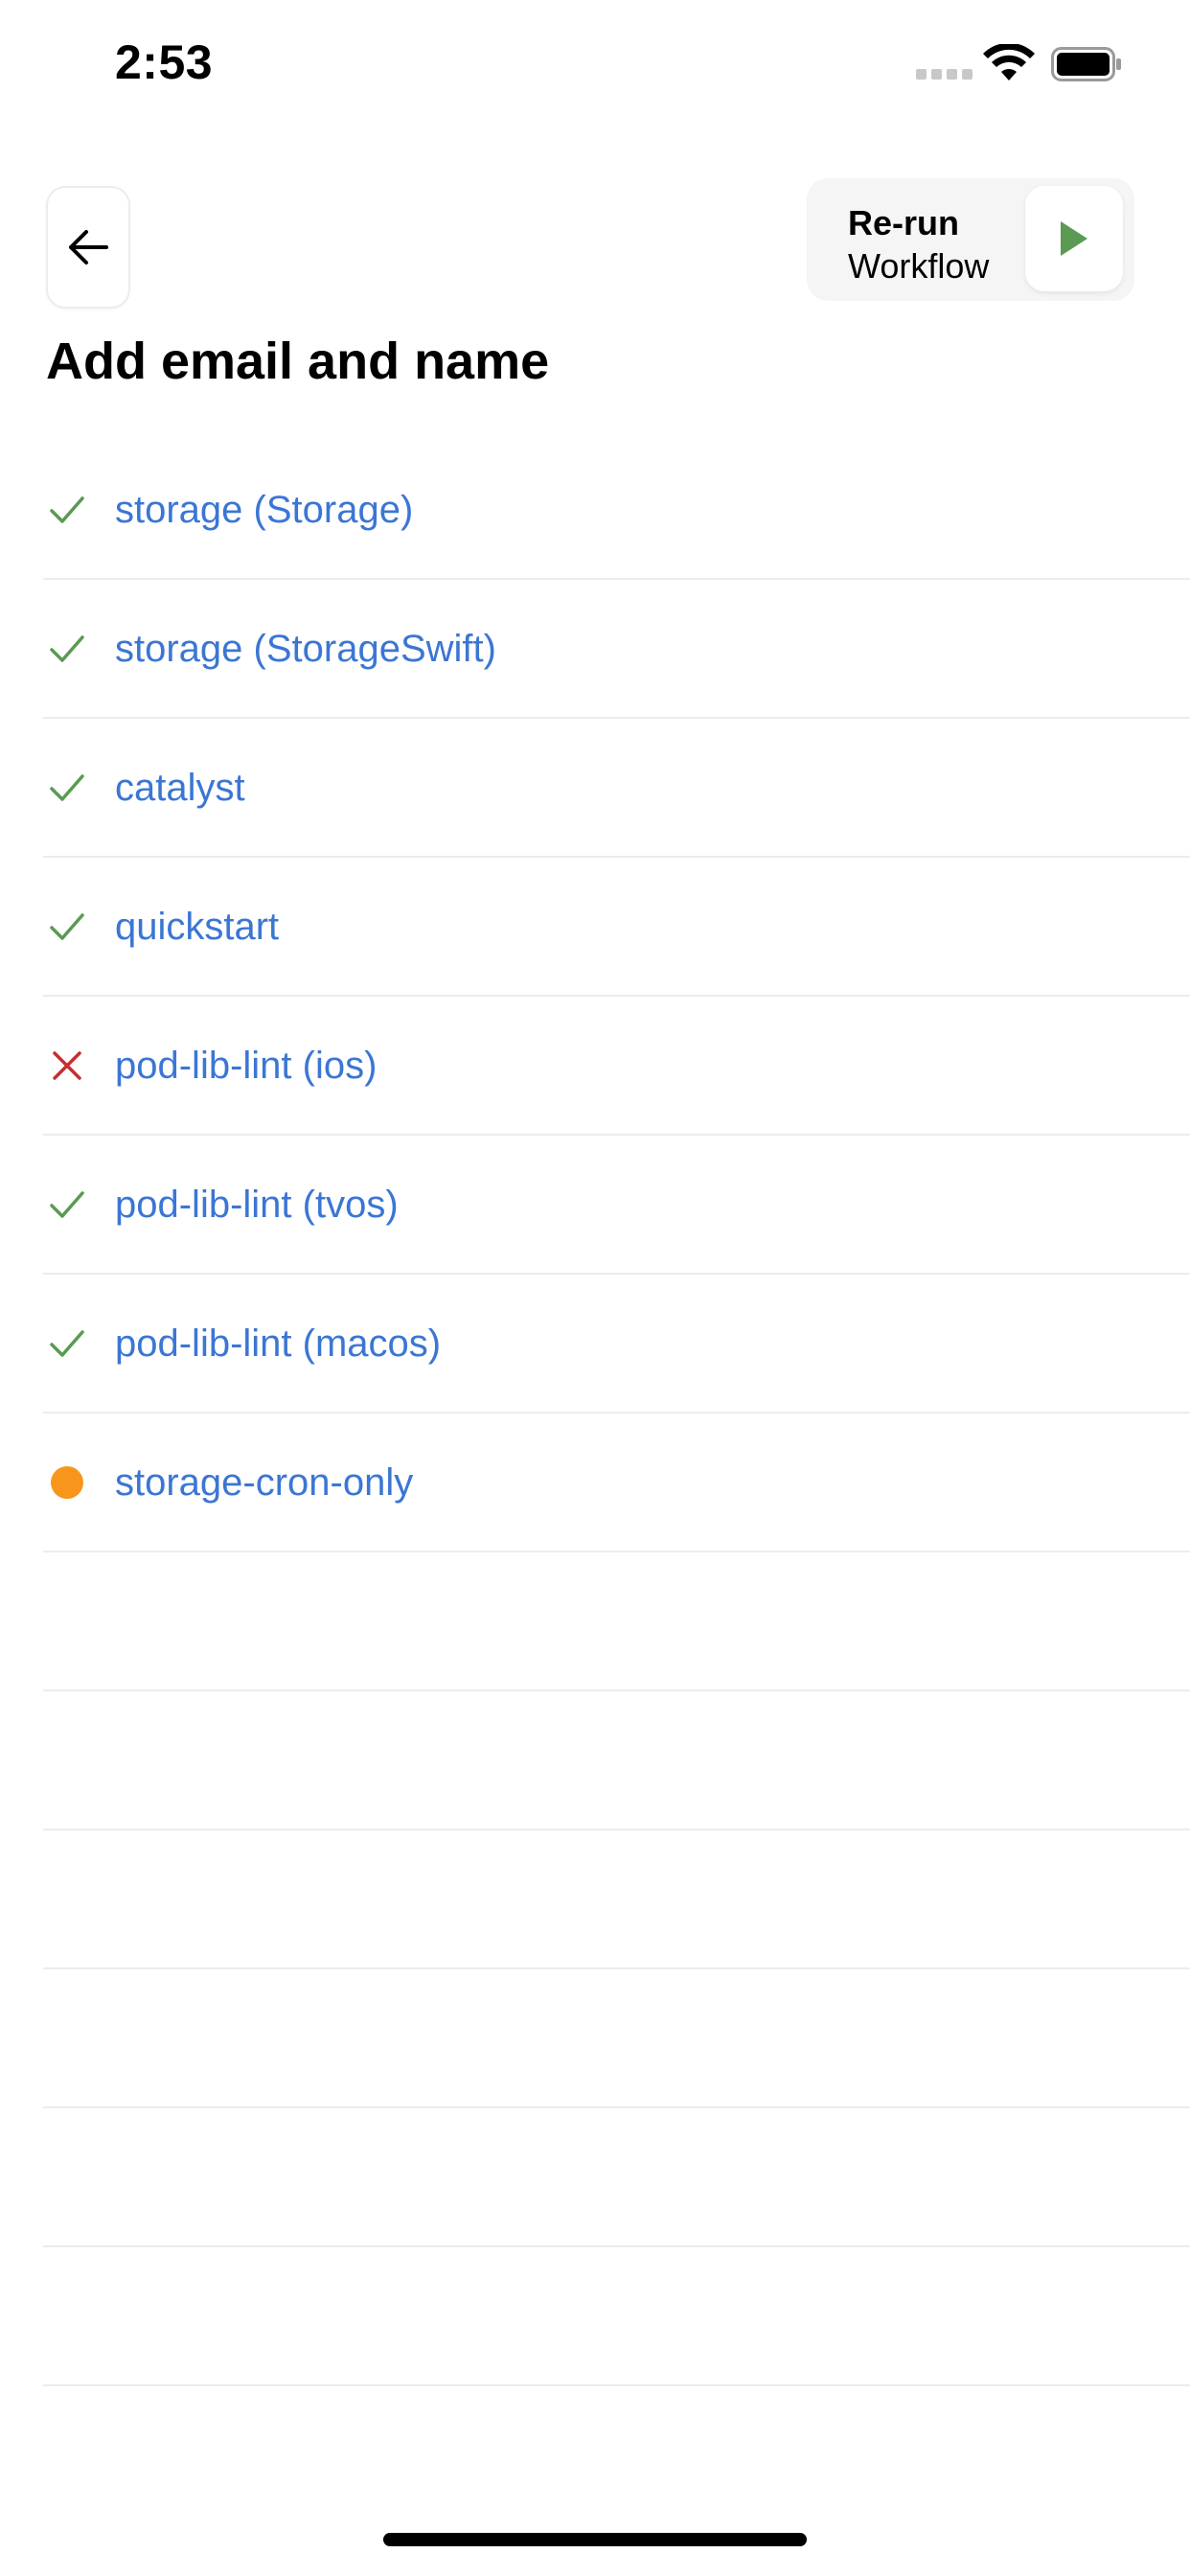 This screenshot has height=2576, width=1190. What do you see at coordinates (945, 74) in the screenshot?
I see `cellular-signal-icon` at bounding box center [945, 74].